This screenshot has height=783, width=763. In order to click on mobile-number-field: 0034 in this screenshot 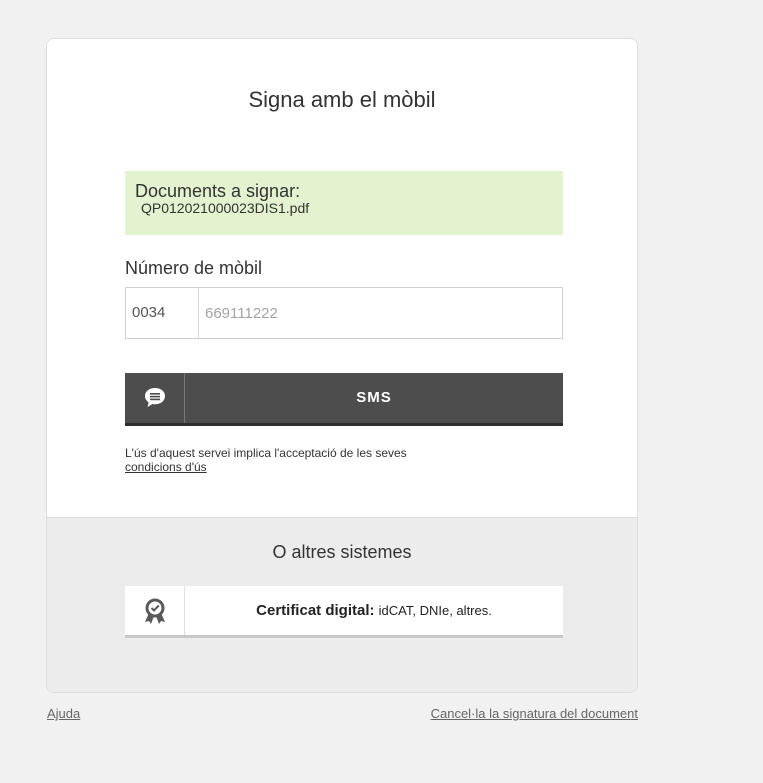, I will do `click(344, 313)`.